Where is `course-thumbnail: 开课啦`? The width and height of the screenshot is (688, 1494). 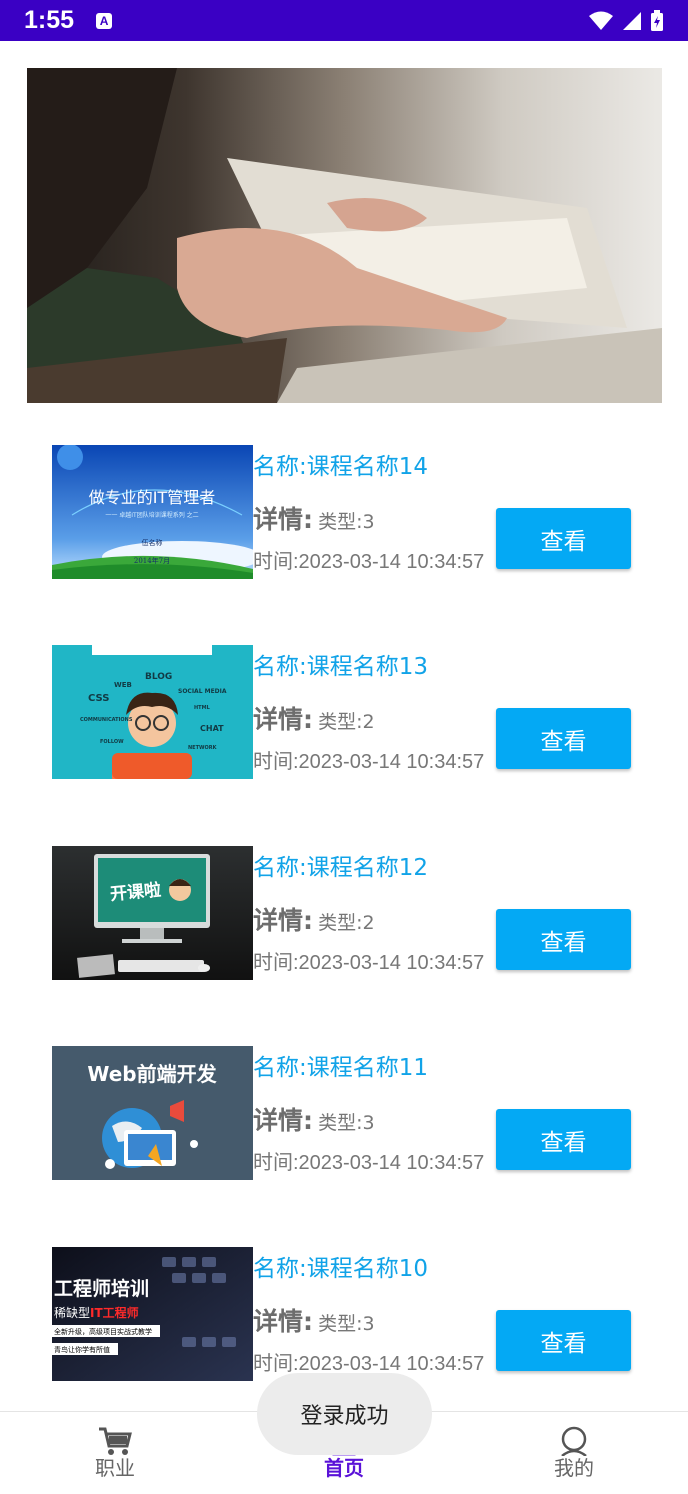 course-thumbnail: 开课啦 is located at coordinates (152, 913).